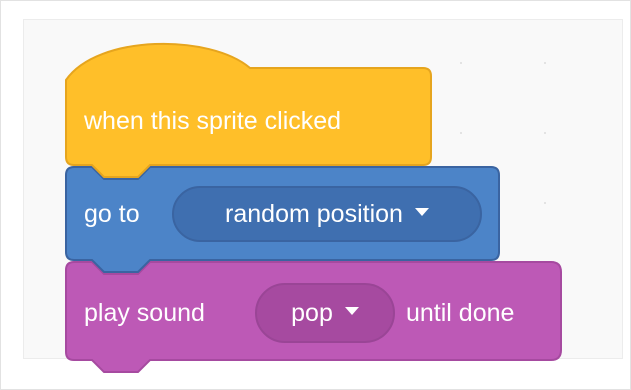 The image size is (631, 390). I want to click on hat-block-label: when this sprite clicked, so click(213, 121).